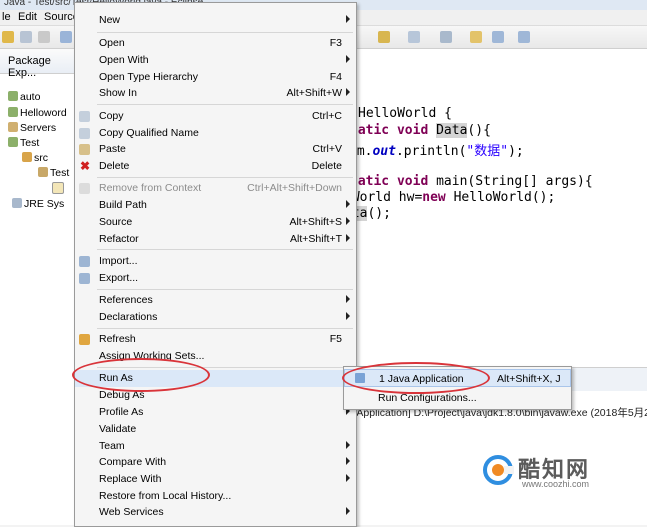  What do you see at coordinates (84, 261) in the screenshot?
I see `import-icon` at bounding box center [84, 261].